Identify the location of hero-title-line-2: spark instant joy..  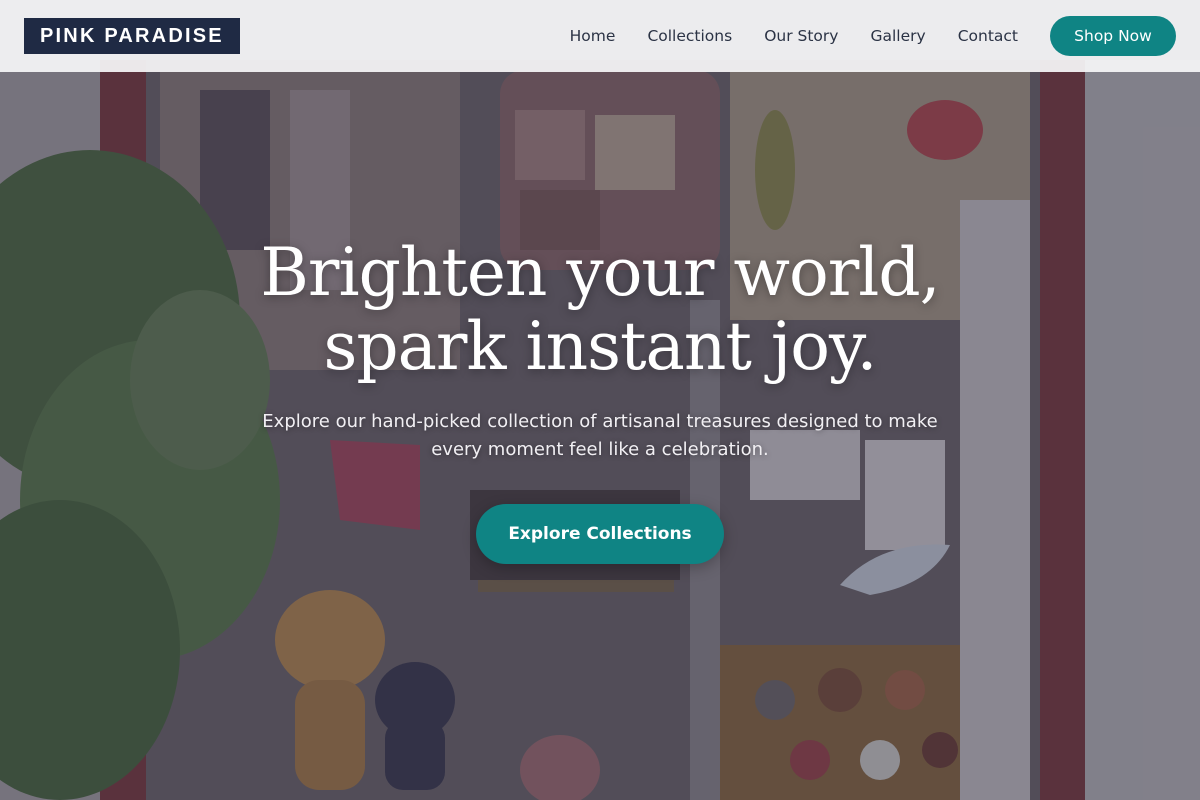
(600, 346).